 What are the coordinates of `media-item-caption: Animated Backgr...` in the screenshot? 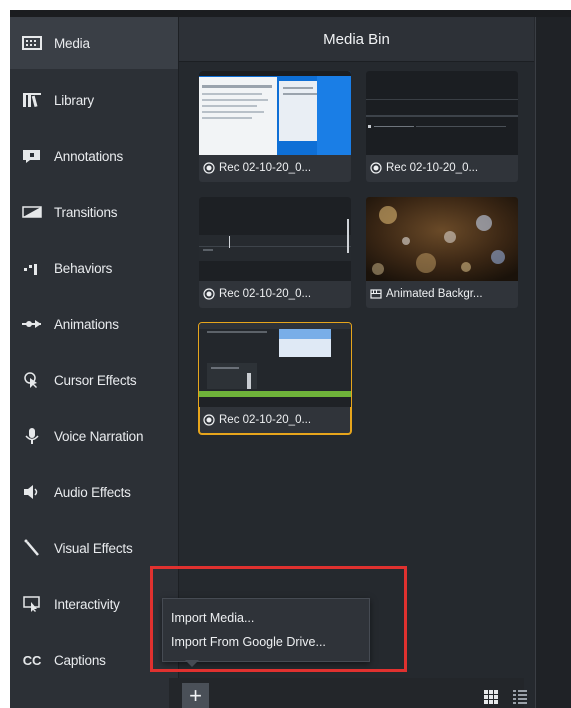 It's located at (443, 294).